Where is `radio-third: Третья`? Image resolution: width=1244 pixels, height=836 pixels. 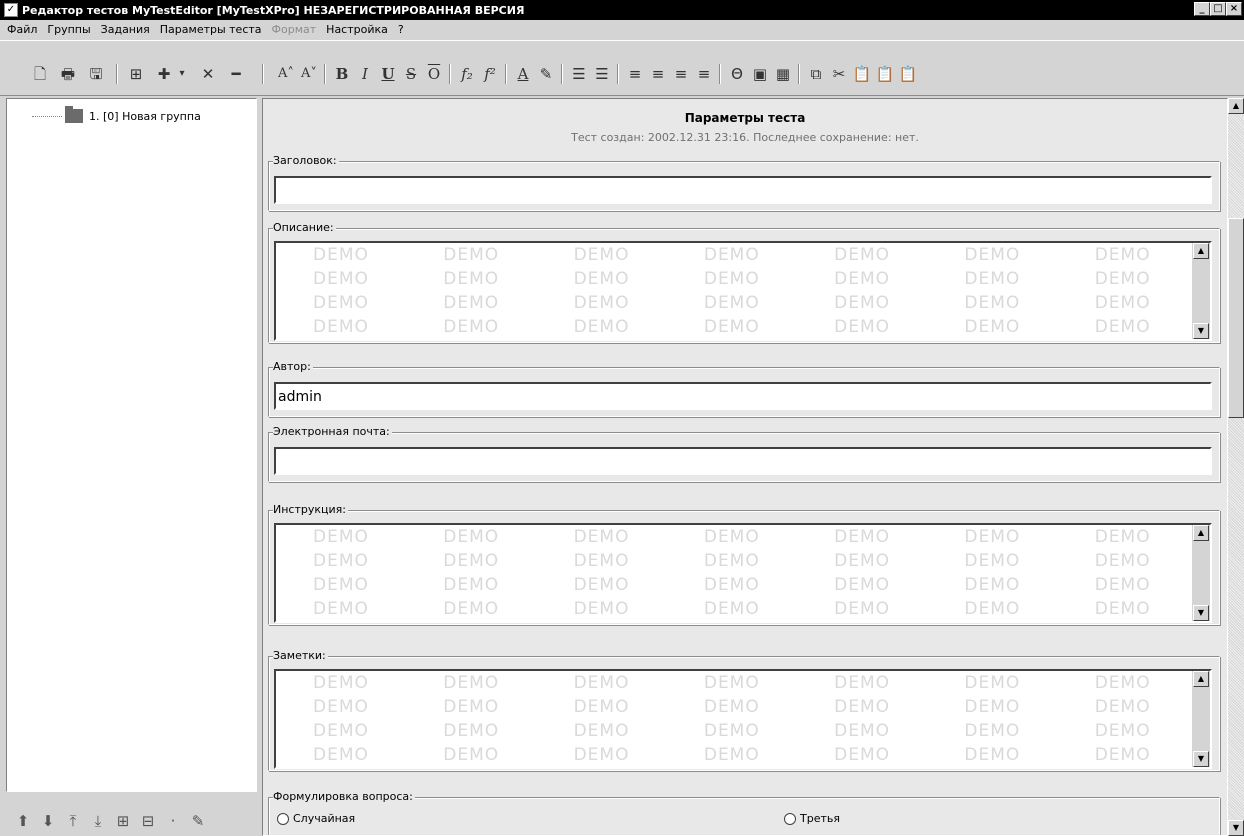 radio-third: Третья is located at coordinates (812, 818).